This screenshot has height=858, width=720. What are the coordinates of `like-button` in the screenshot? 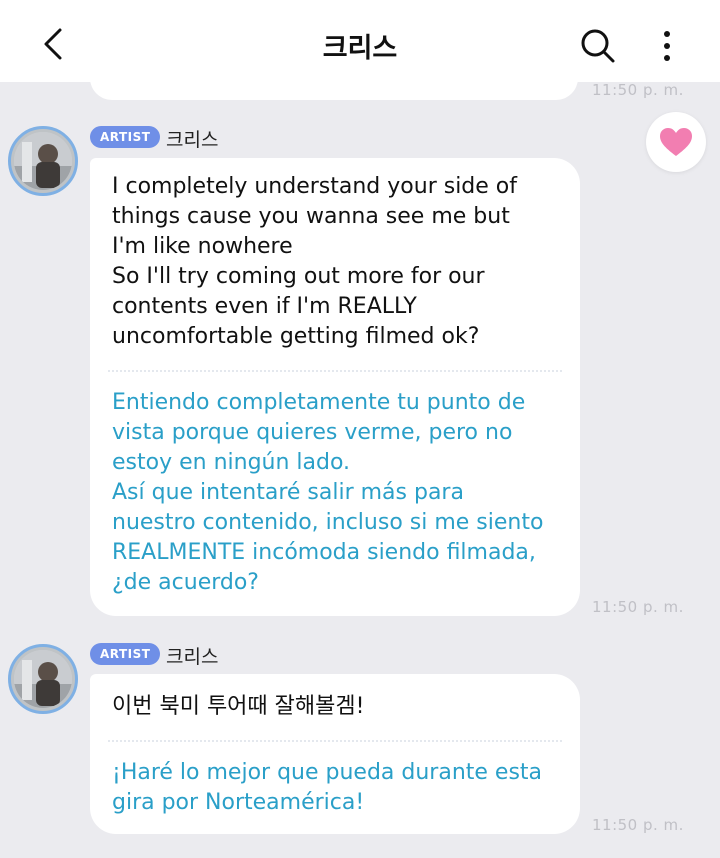 It's located at (676, 142).